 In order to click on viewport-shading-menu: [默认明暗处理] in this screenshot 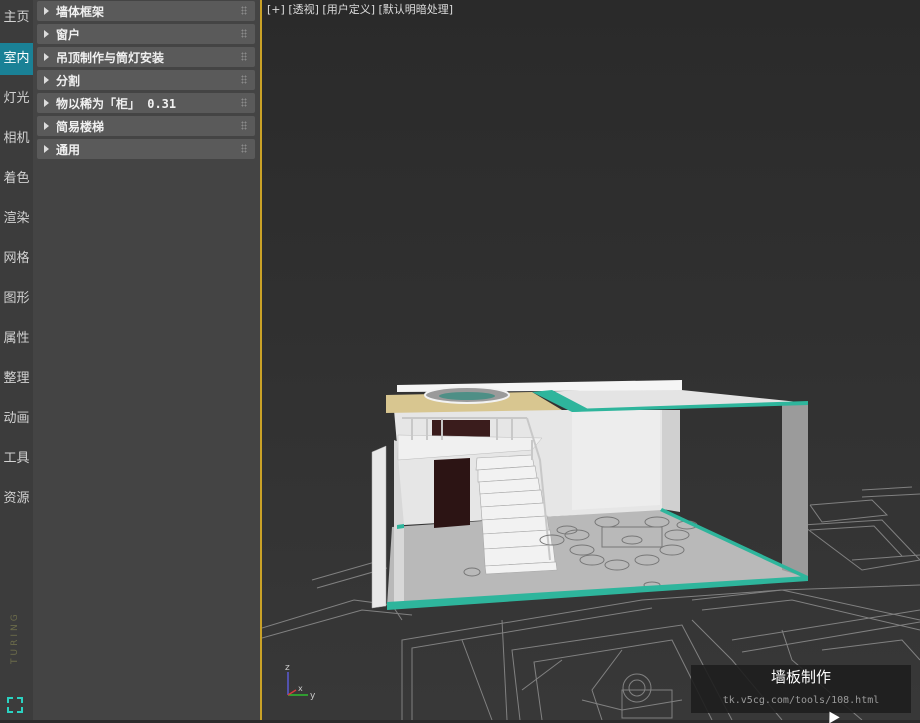, I will do `click(416, 9)`.